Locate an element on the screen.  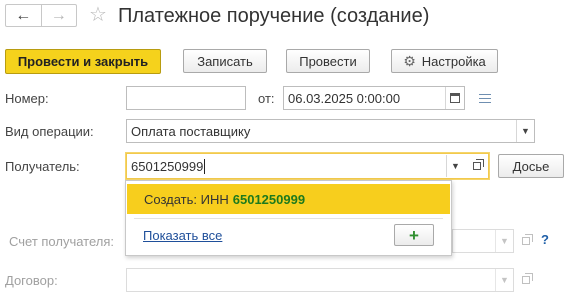
account-open-button is located at coordinates (526, 241).